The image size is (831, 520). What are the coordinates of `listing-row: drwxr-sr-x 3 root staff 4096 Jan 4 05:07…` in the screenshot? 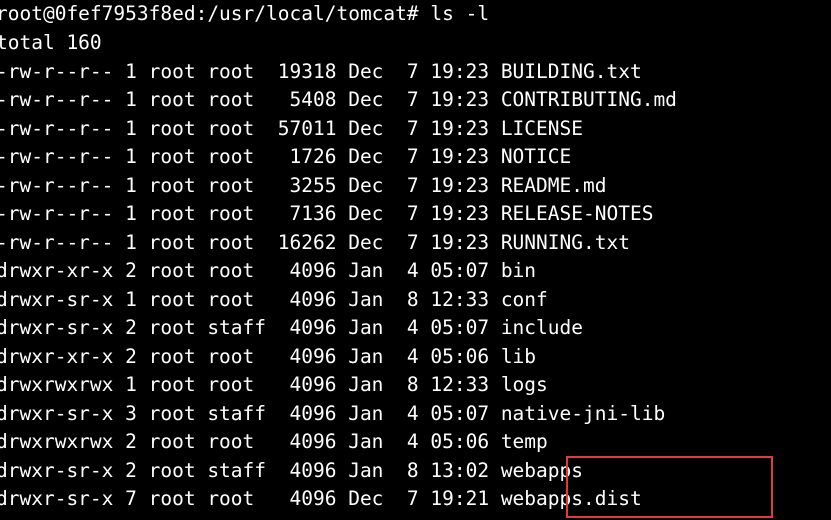 It's located at (333, 413).